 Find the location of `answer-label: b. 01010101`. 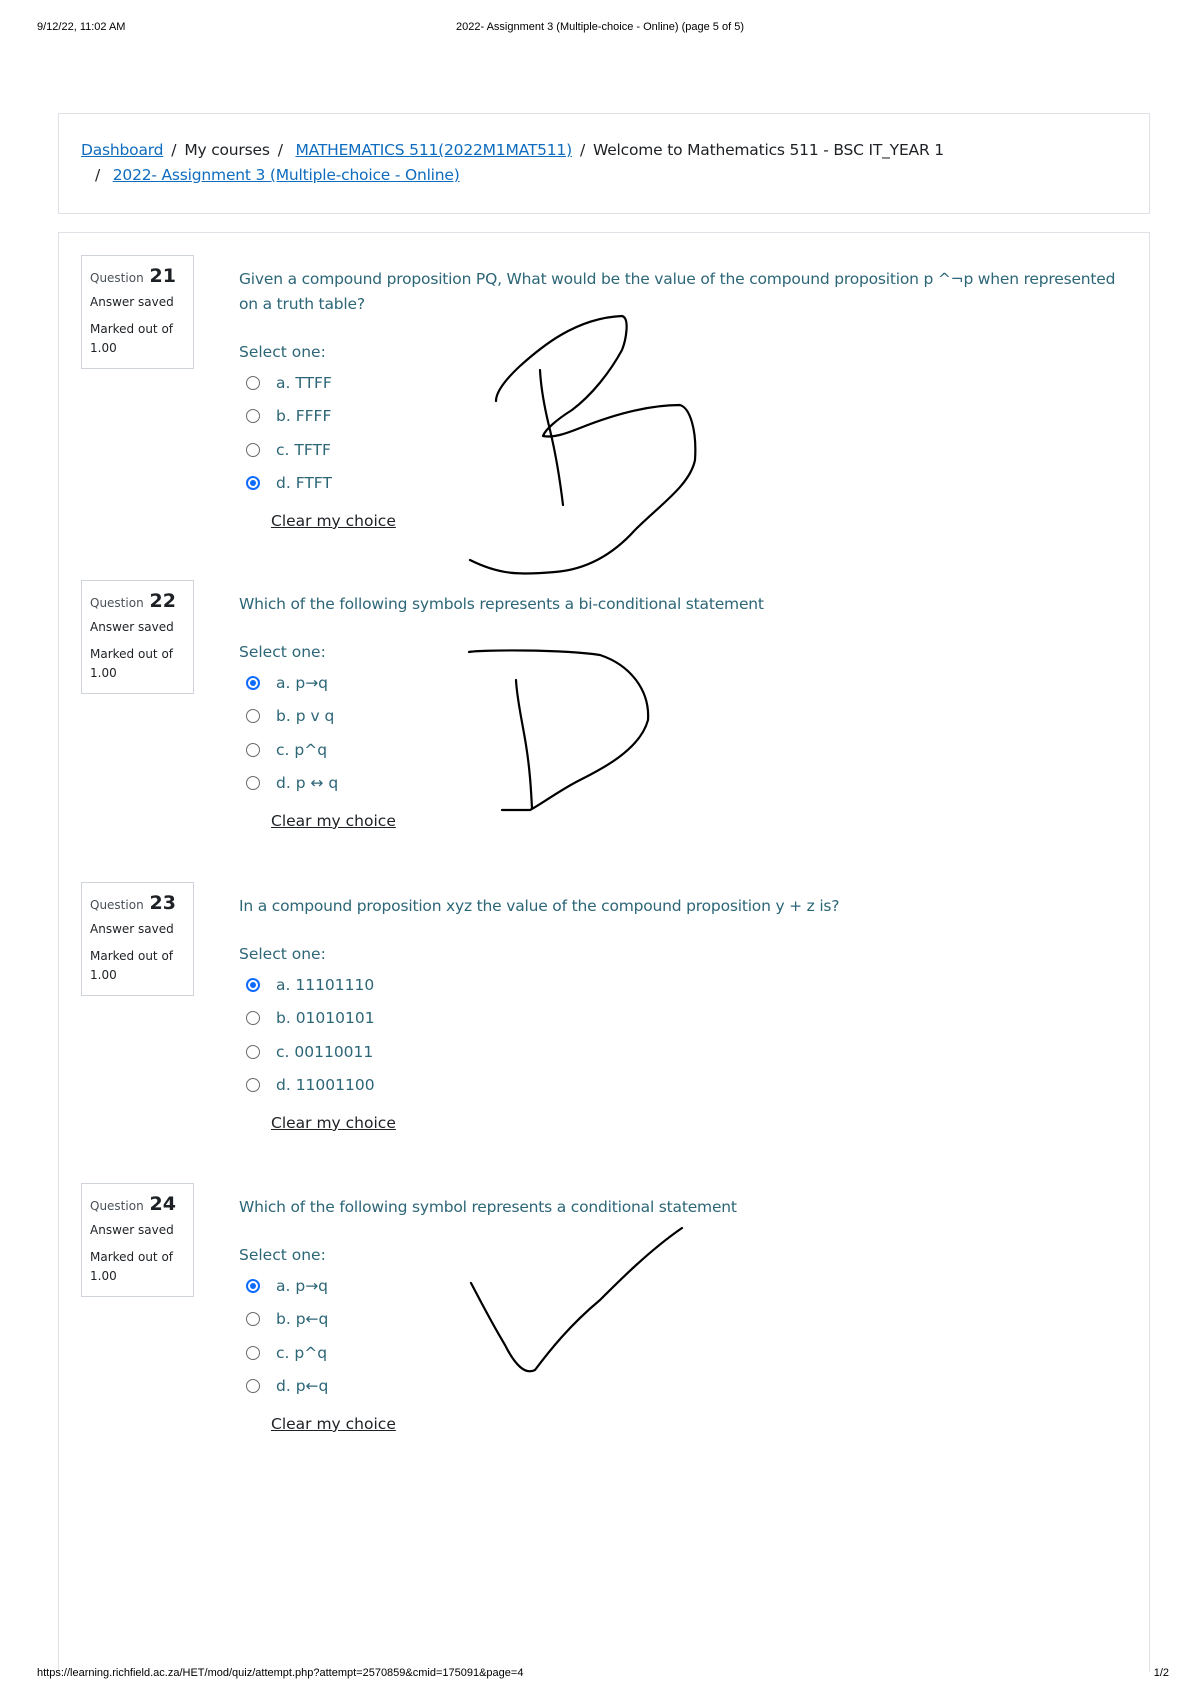

answer-label: b. 01010101 is located at coordinates (325, 1018).